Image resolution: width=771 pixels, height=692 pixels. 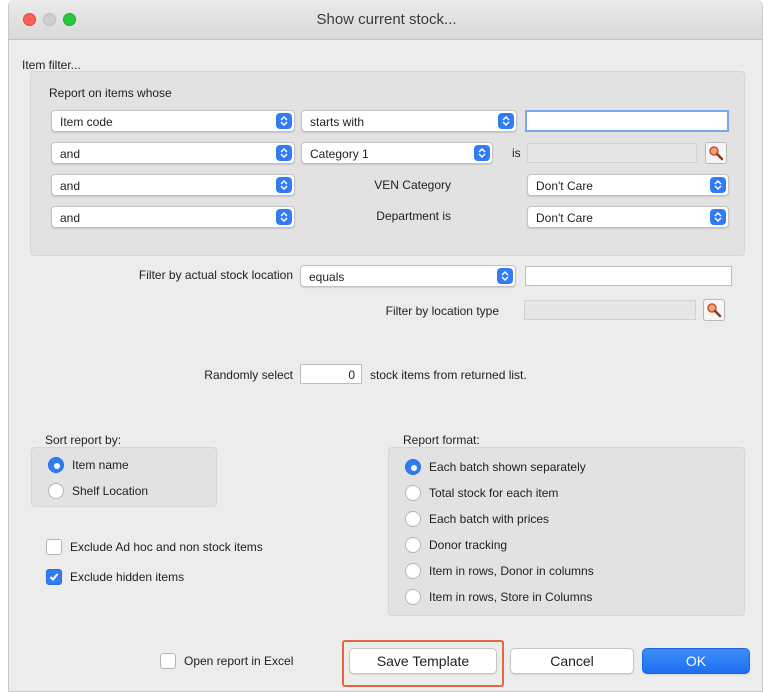 What do you see at coordinates (468, 545) in the screenshot?
I see `format-option-label: Donor tracking` at bounding box center [468, 545].